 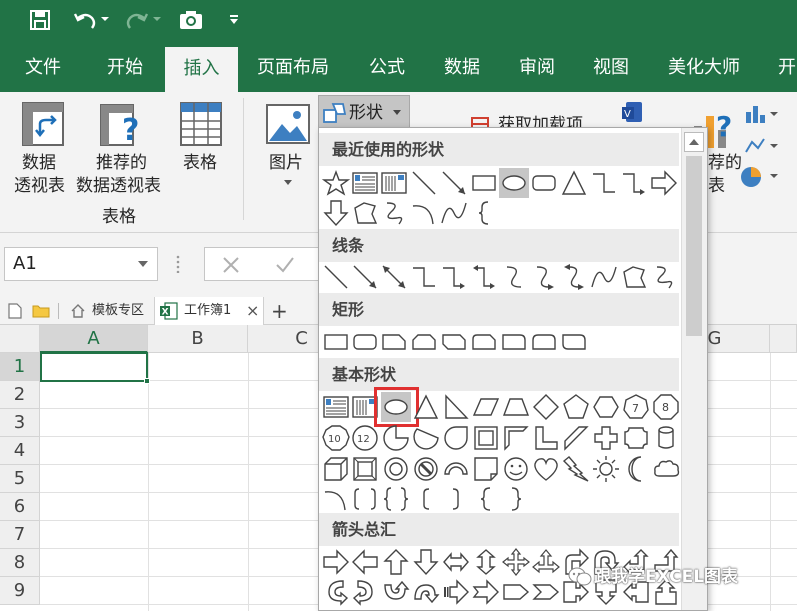 What do you see at coordinates (516, 499) in the screenshot?
I see `right-brace-icon` at bounding box center [516, 499].